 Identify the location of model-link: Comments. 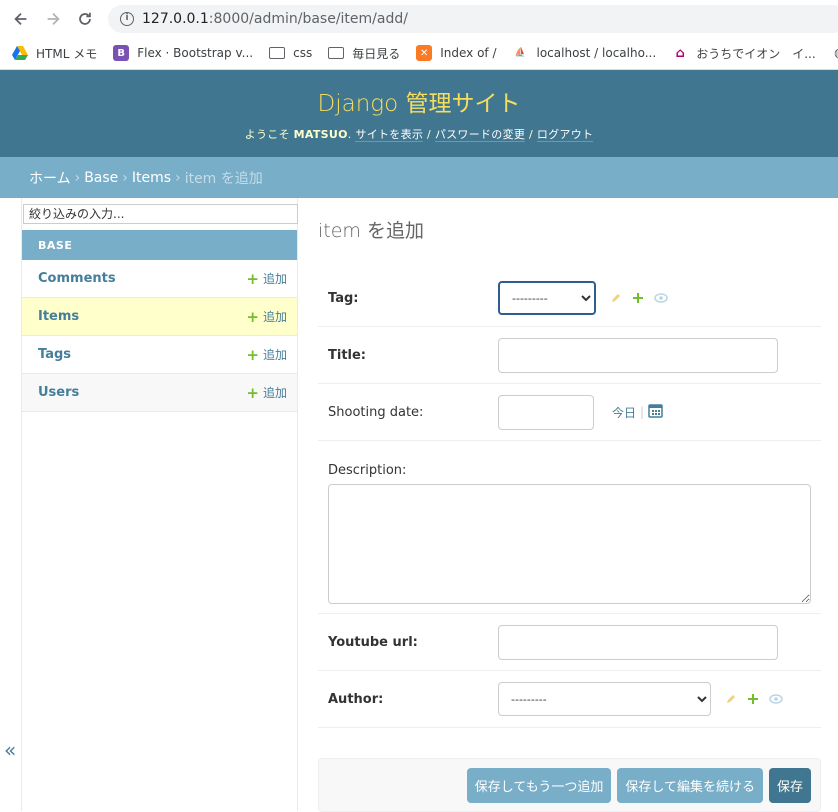
(142, 278).